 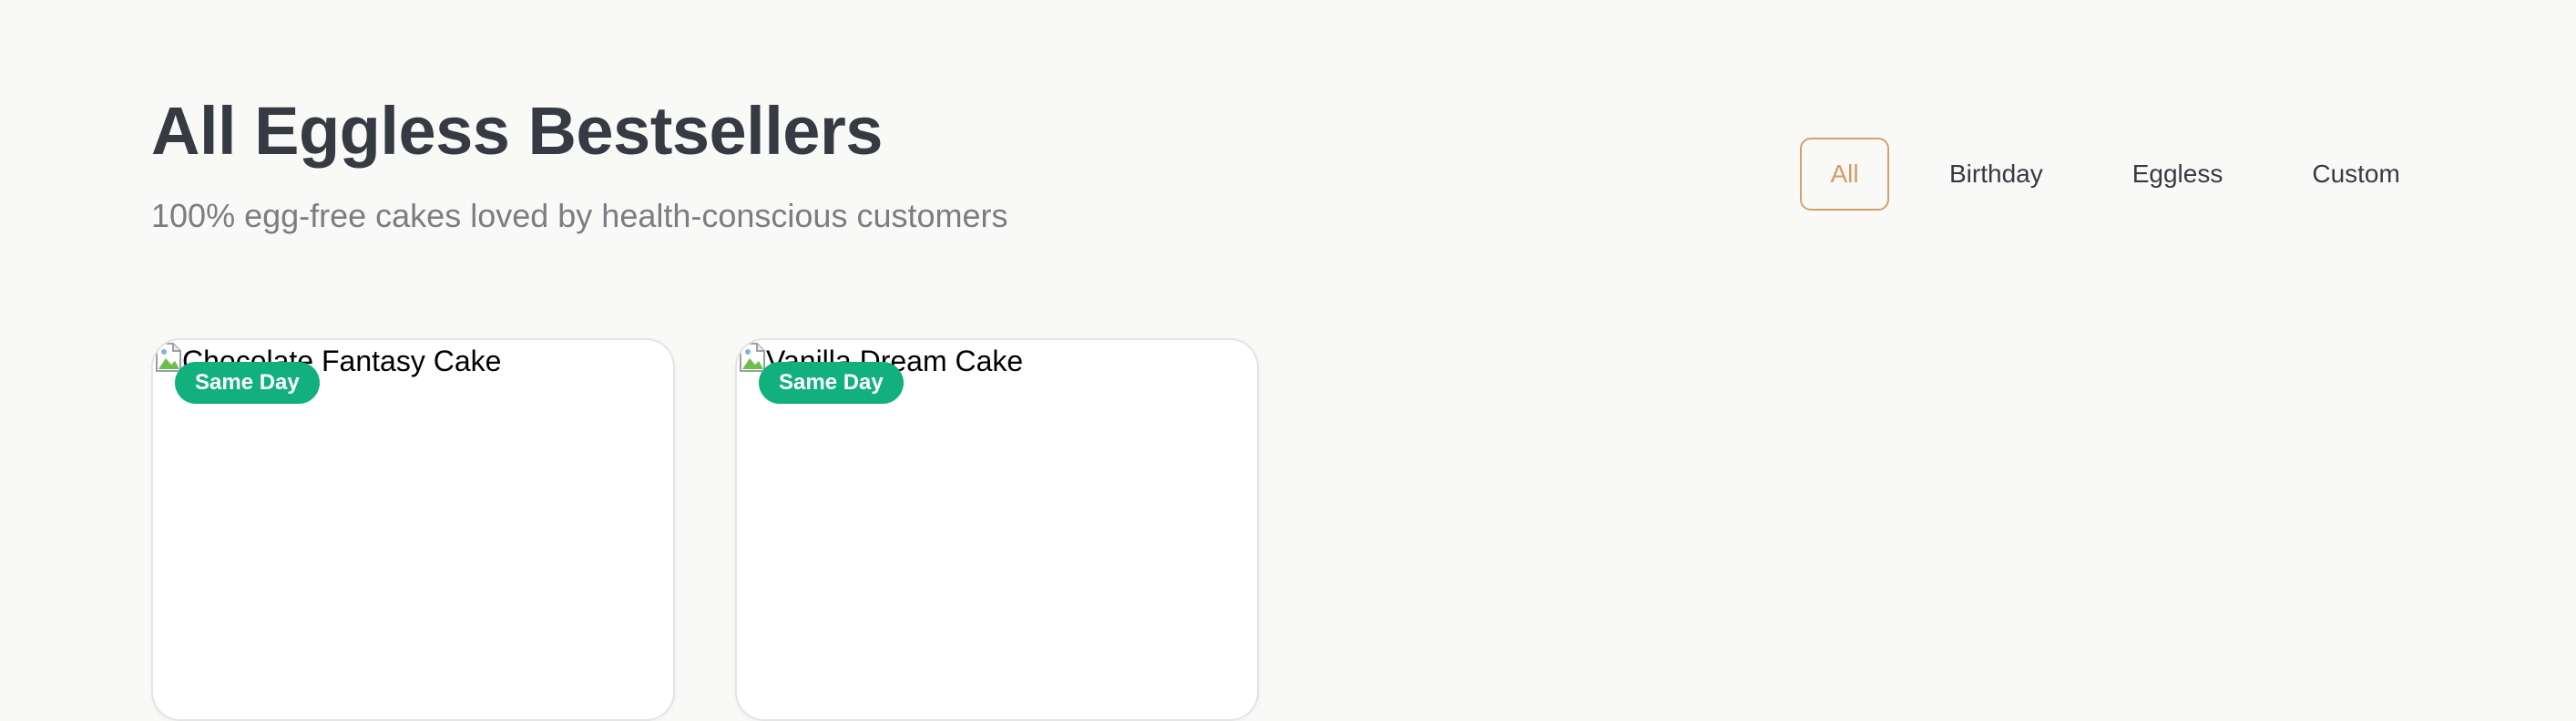 I want to click on page-title: All Eggless Bestsellers, so click(x=517, y=131).